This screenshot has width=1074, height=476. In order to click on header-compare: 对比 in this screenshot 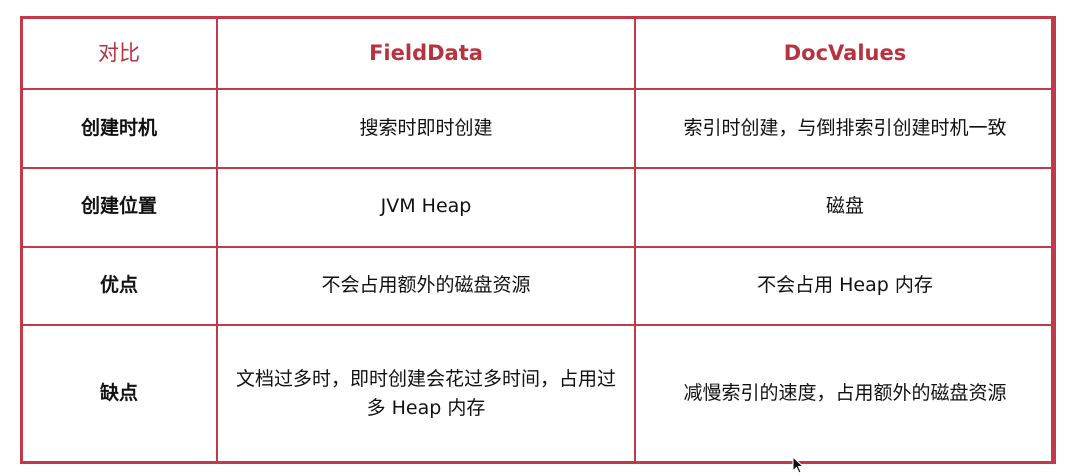, I will do `click(119, 53)`.